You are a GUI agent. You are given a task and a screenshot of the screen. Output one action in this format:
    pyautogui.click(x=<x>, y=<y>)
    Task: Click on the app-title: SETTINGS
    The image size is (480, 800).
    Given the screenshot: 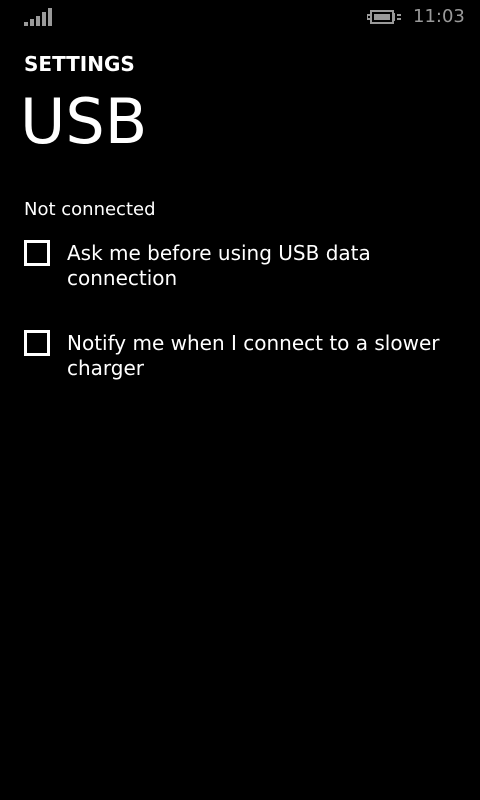 What is the action you would take?
    pyautogui.click(x=79, y=64)
    